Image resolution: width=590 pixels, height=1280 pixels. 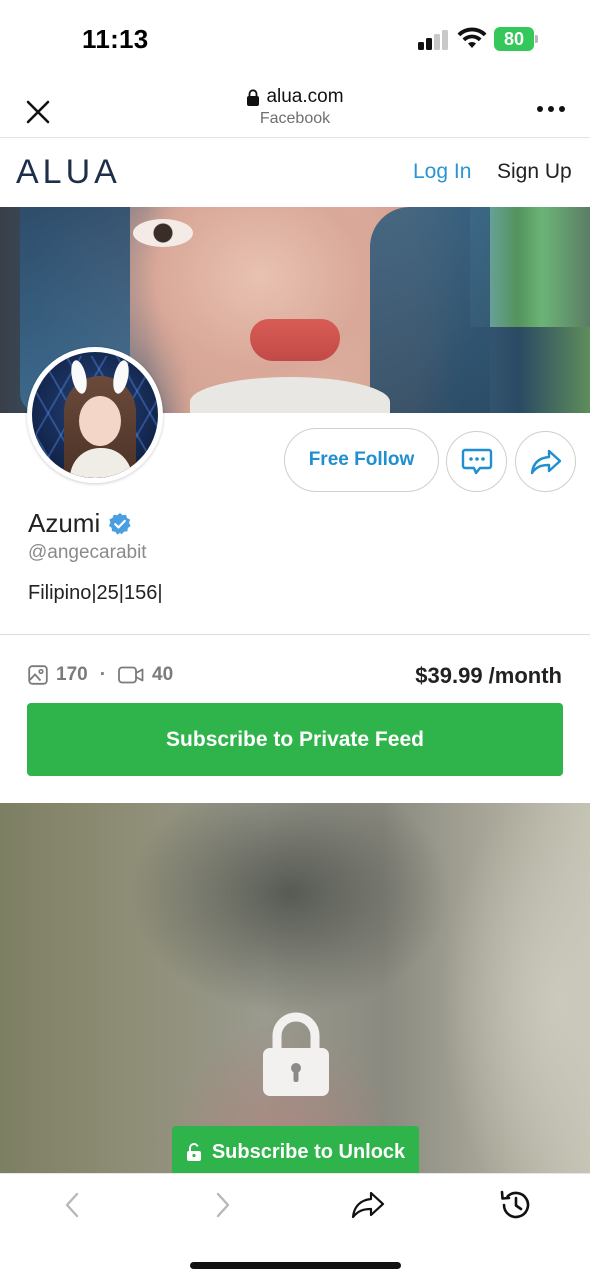 I want to click on photo-count: 170, so click(x=72, y=674).